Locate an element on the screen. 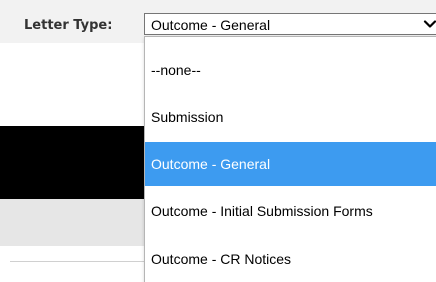 This screenshot has width=436, height=282. letter-type-label: Letter Type: is located at coordinates (68, 25).